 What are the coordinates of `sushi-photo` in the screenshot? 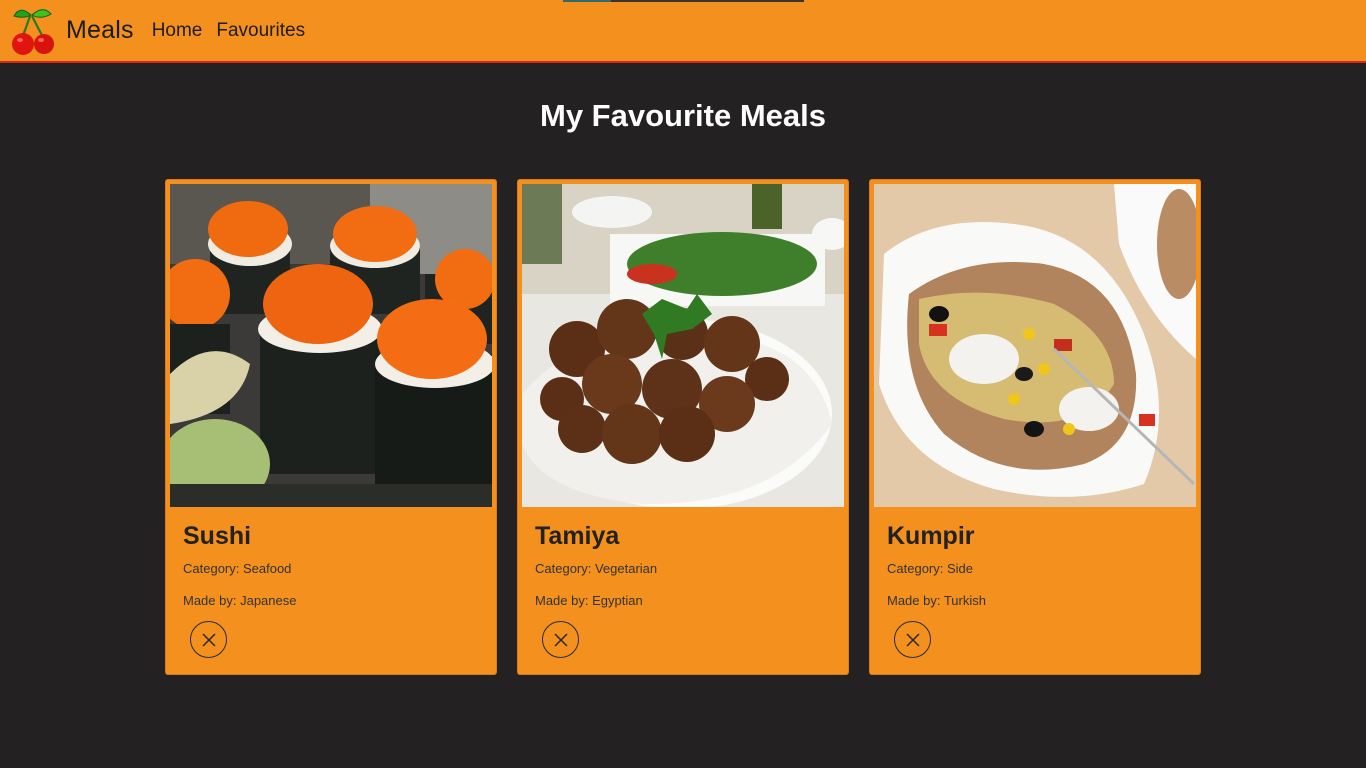 It's located at (331, 345).